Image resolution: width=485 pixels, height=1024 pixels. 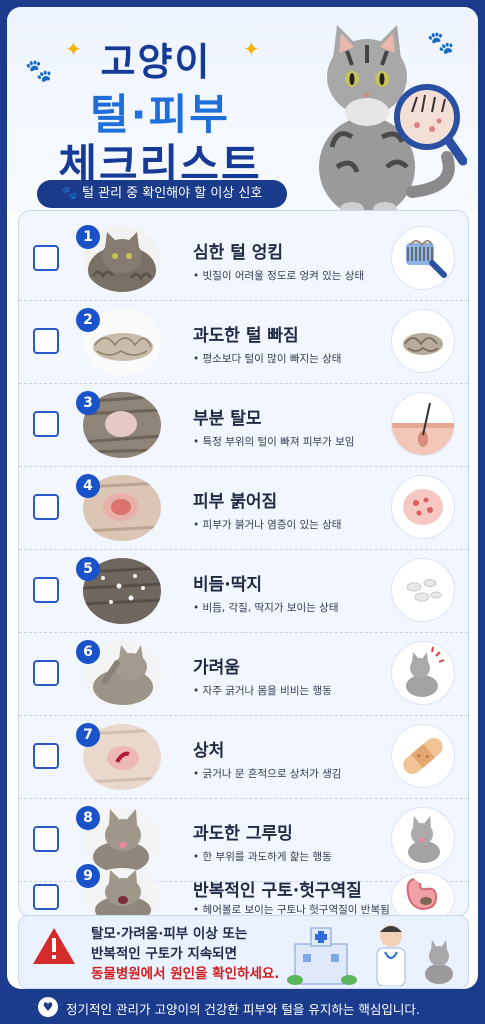 What do you see at coordinates (169, 934) in the screenshot?
I see `warning-line1: 탈모·가려움·피부 이상 또는` at bounding box center [169, 934].